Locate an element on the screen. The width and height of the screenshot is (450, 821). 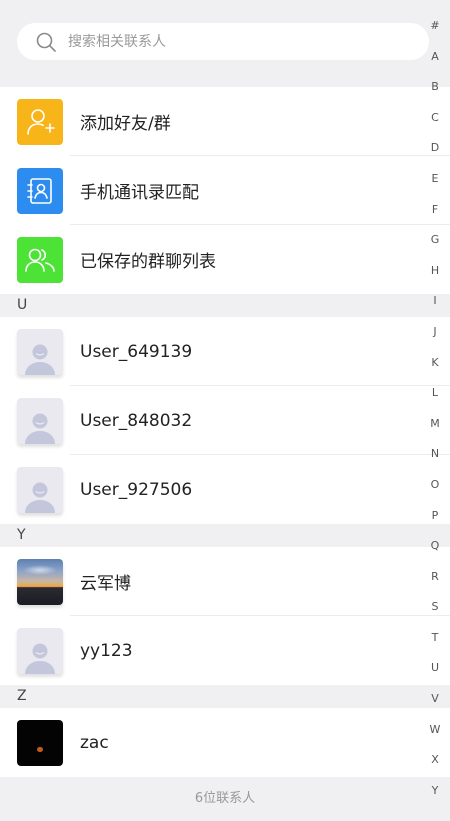
alphabet-index-bar: # A B C D E F G H I J K L M N O P Q R S T U V W X Y is located at coordinates (435, 405).